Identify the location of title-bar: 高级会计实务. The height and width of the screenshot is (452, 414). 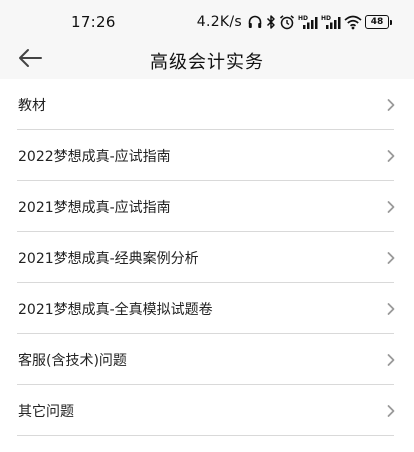
(207, 61).